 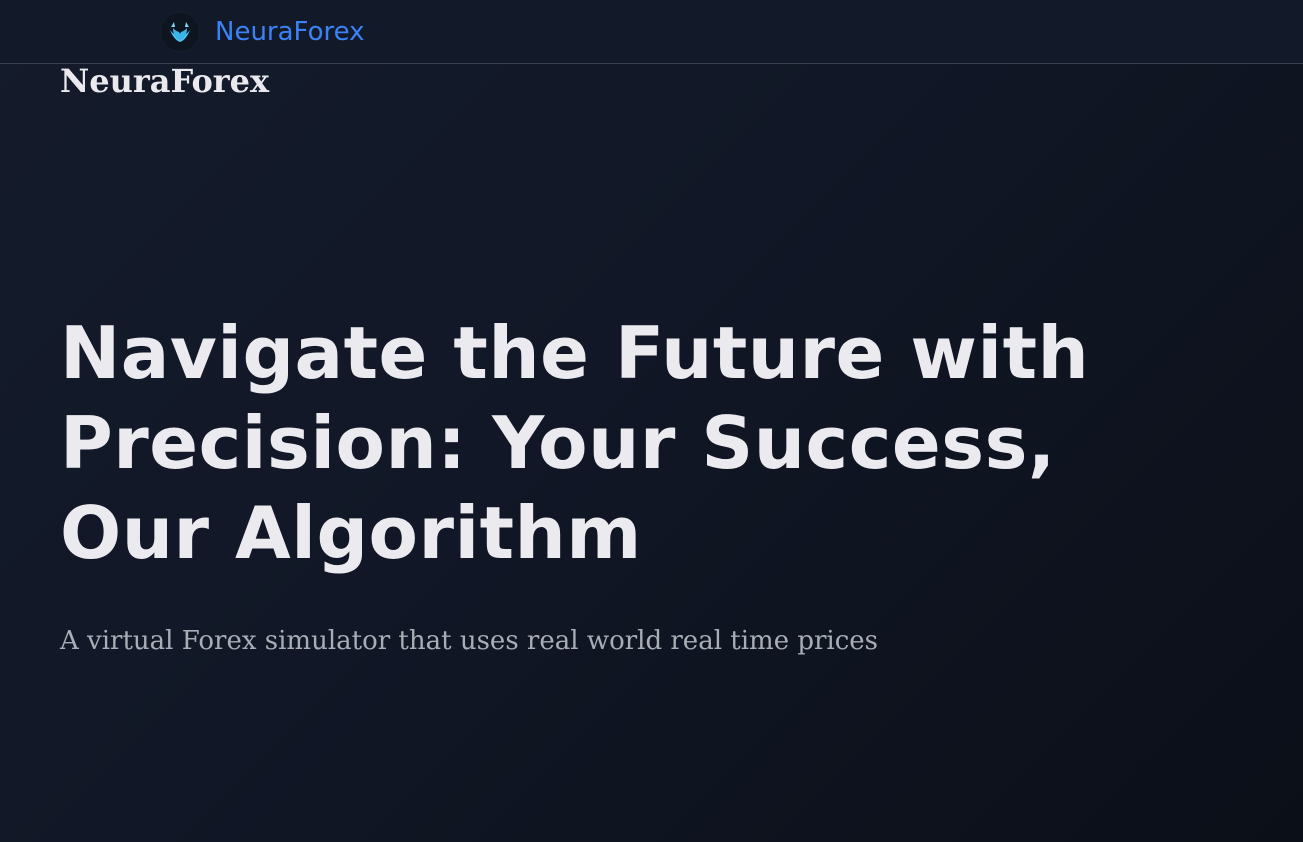 I want to click on brand-link: NeuraForex, so click(x=262, y=32).